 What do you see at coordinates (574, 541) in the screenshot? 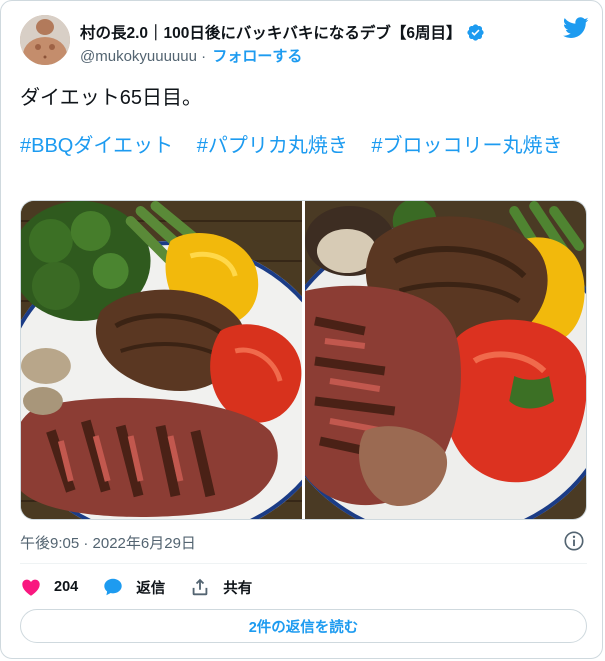
I see `info-icon` at bounding box center [574, 541].